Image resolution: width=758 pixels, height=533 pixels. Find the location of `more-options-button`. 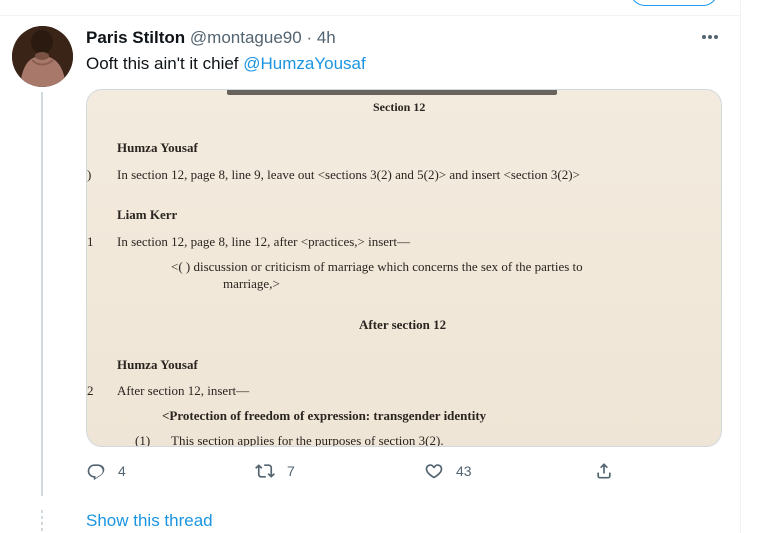

more-options-button is located at coordinates (710, 37).